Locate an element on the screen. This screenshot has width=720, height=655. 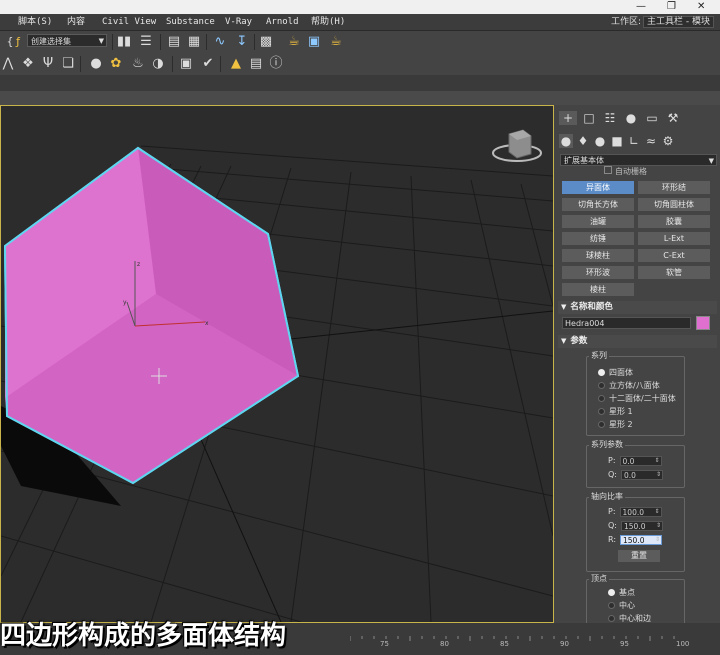
close-icon: ✕ is located at coordinates (701, 7).